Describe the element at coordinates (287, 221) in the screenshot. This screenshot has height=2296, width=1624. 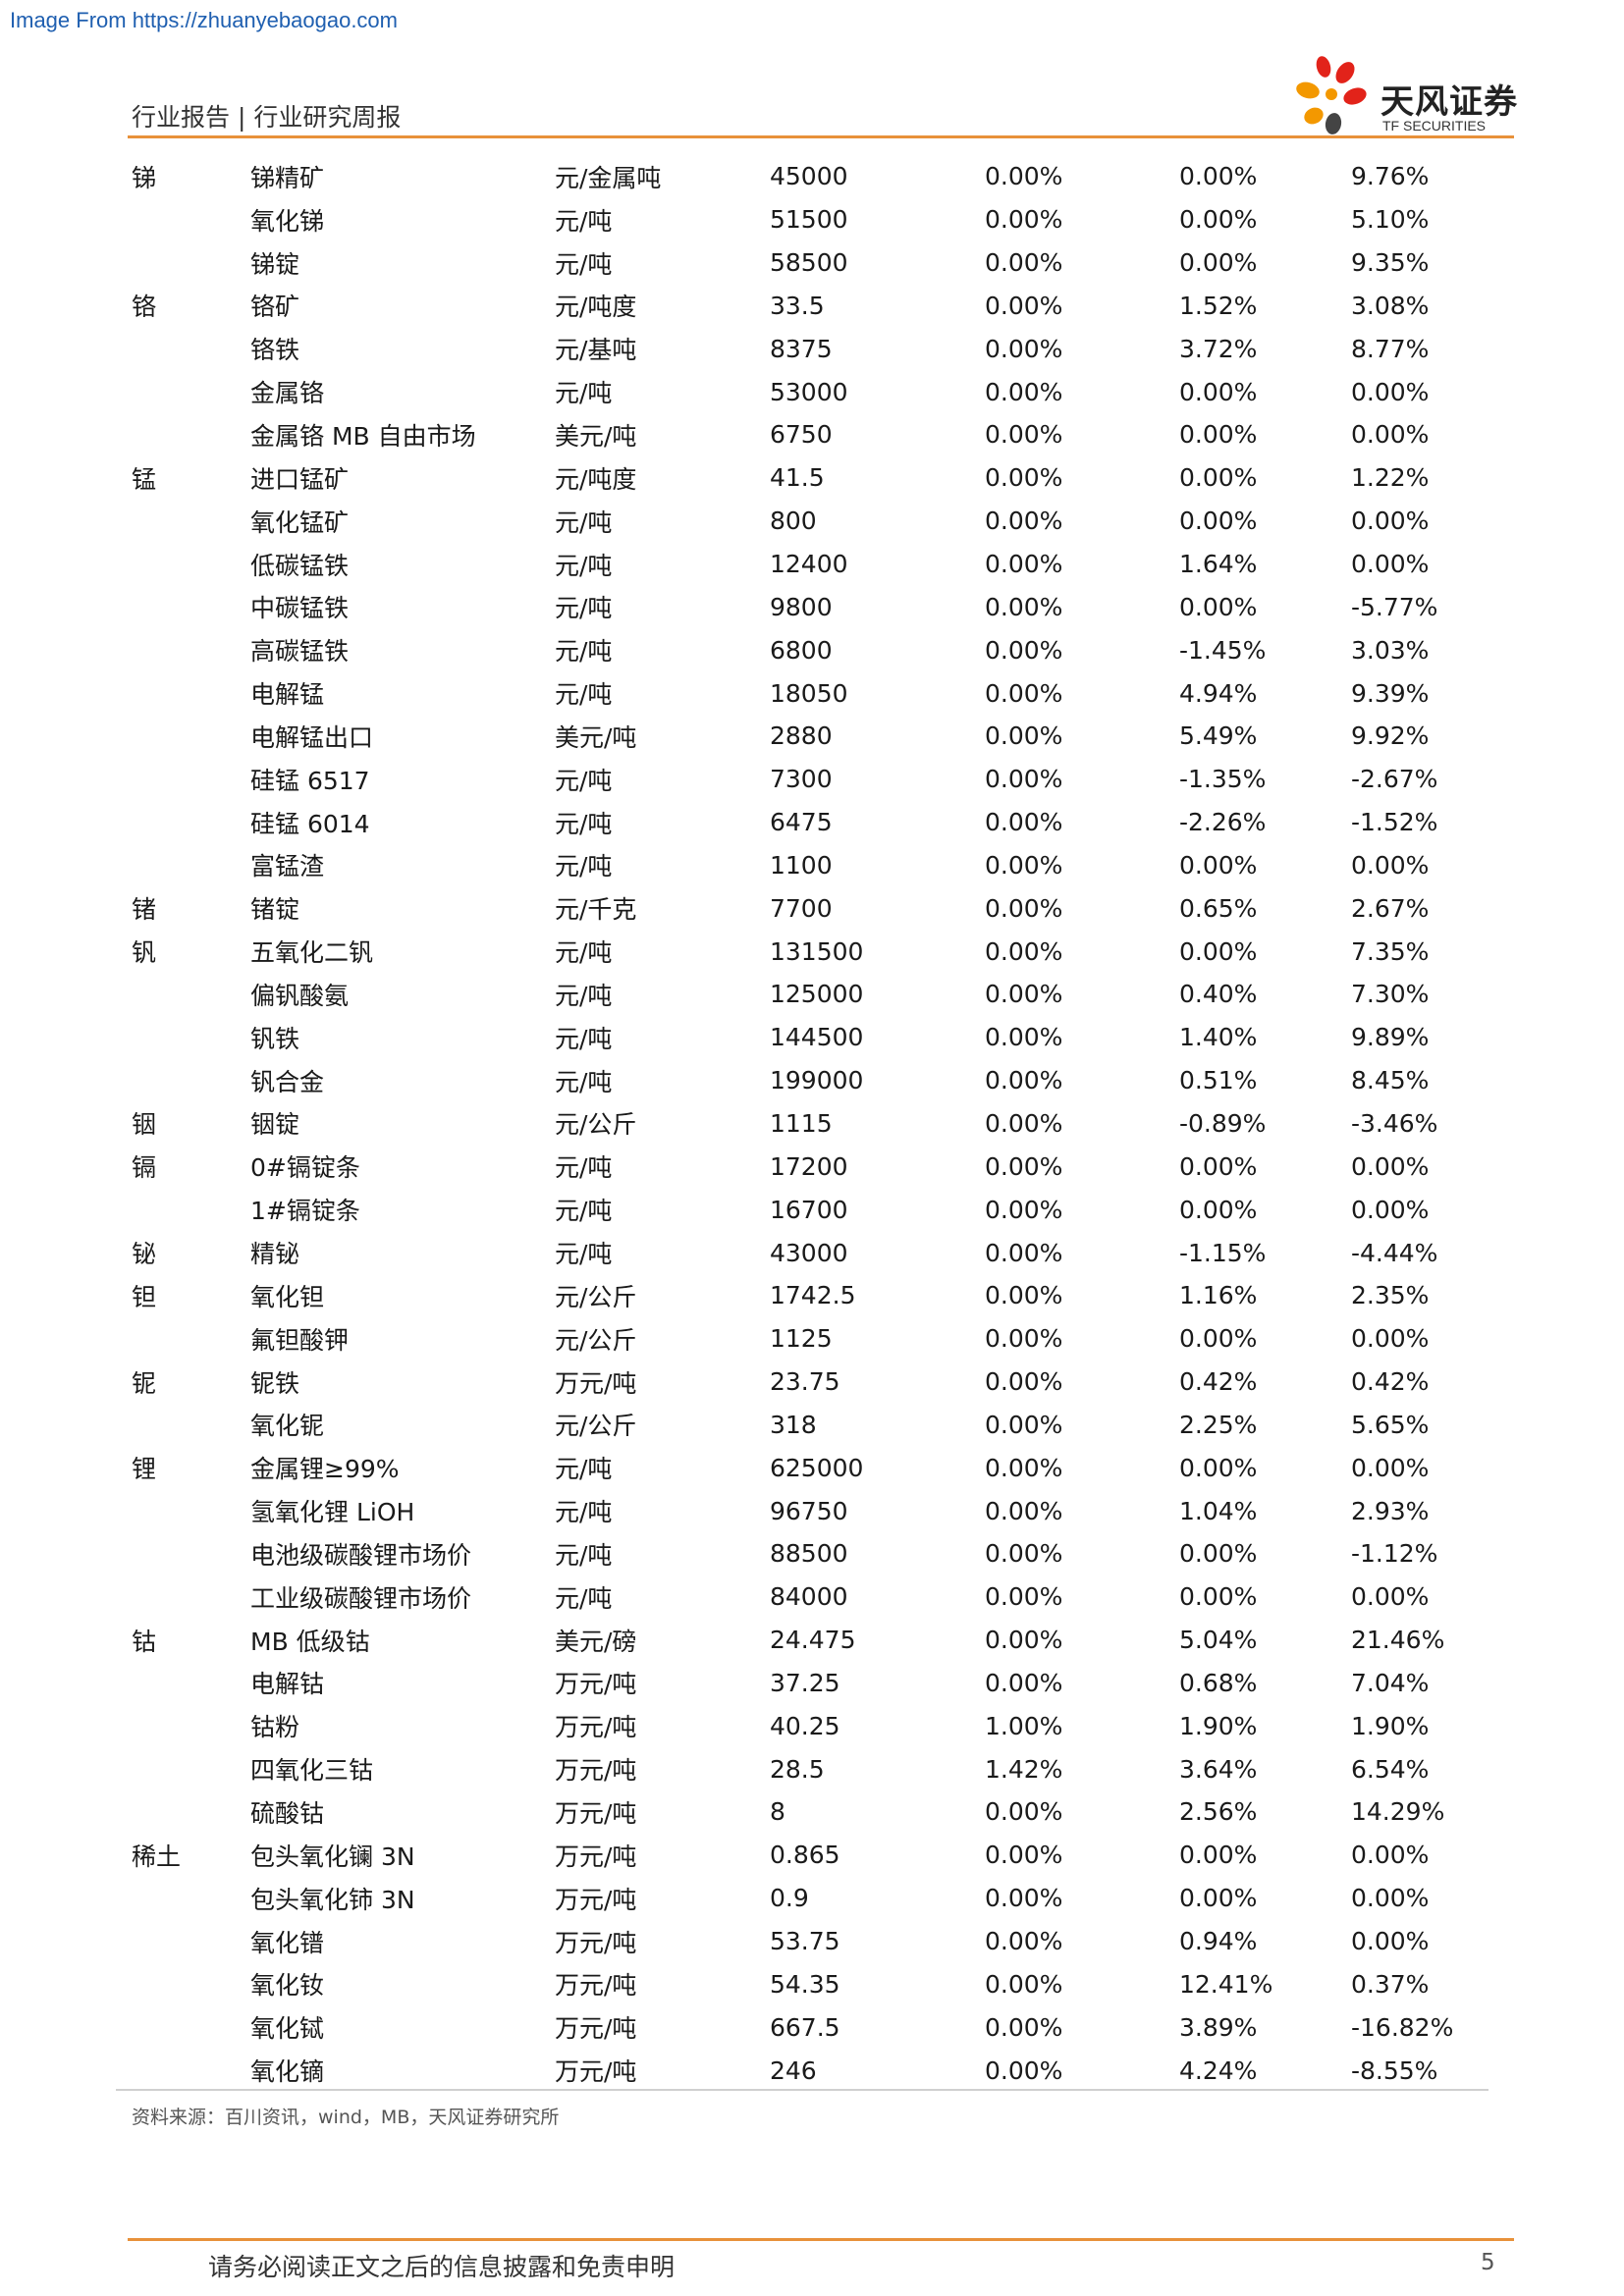
I see `product-cell: 氧化锑` at that location.